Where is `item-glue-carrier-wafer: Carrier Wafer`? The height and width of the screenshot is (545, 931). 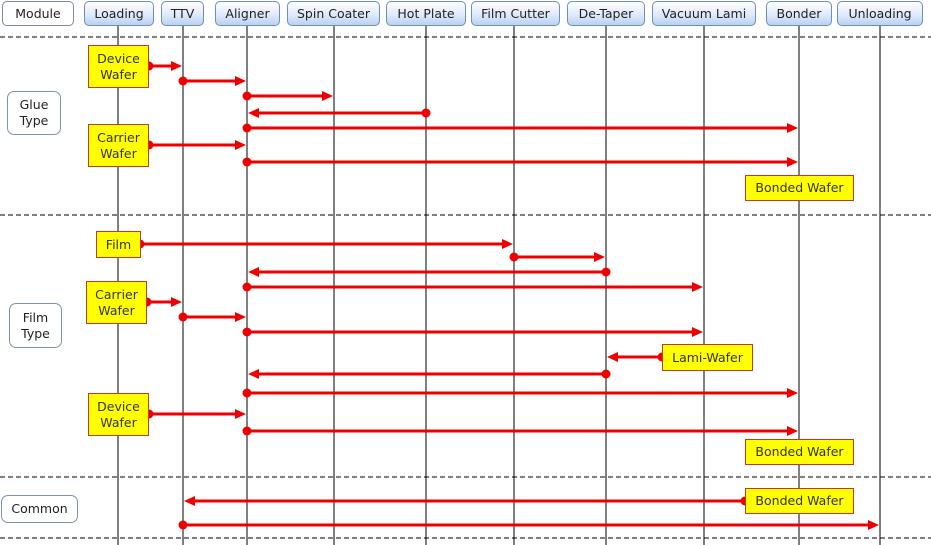 item-glue-carrier-wafer: Carrier Wafer is located at coordinates (118, 145).